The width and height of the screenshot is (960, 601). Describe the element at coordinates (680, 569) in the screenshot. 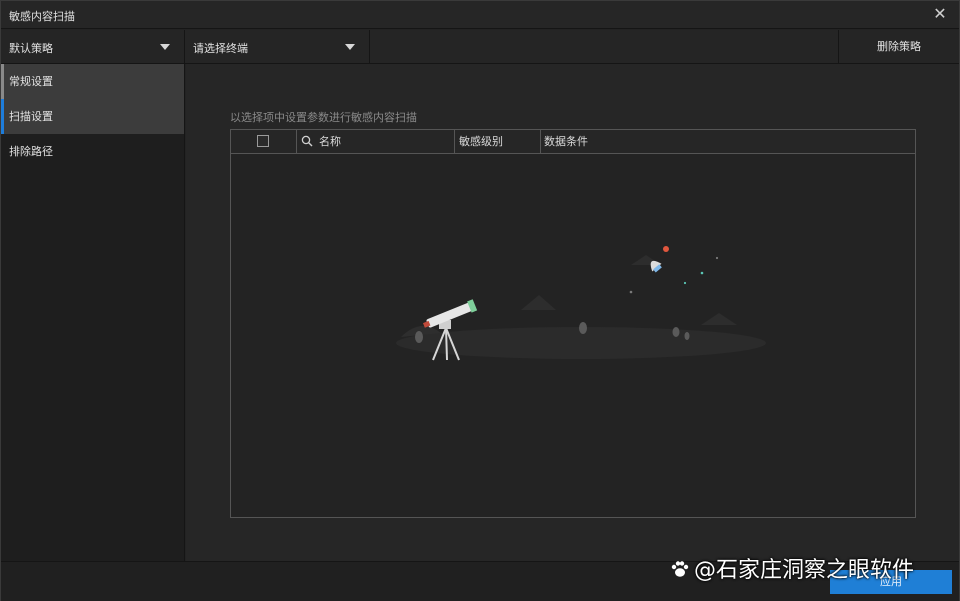

I see `paw-logo-icon` at that location.